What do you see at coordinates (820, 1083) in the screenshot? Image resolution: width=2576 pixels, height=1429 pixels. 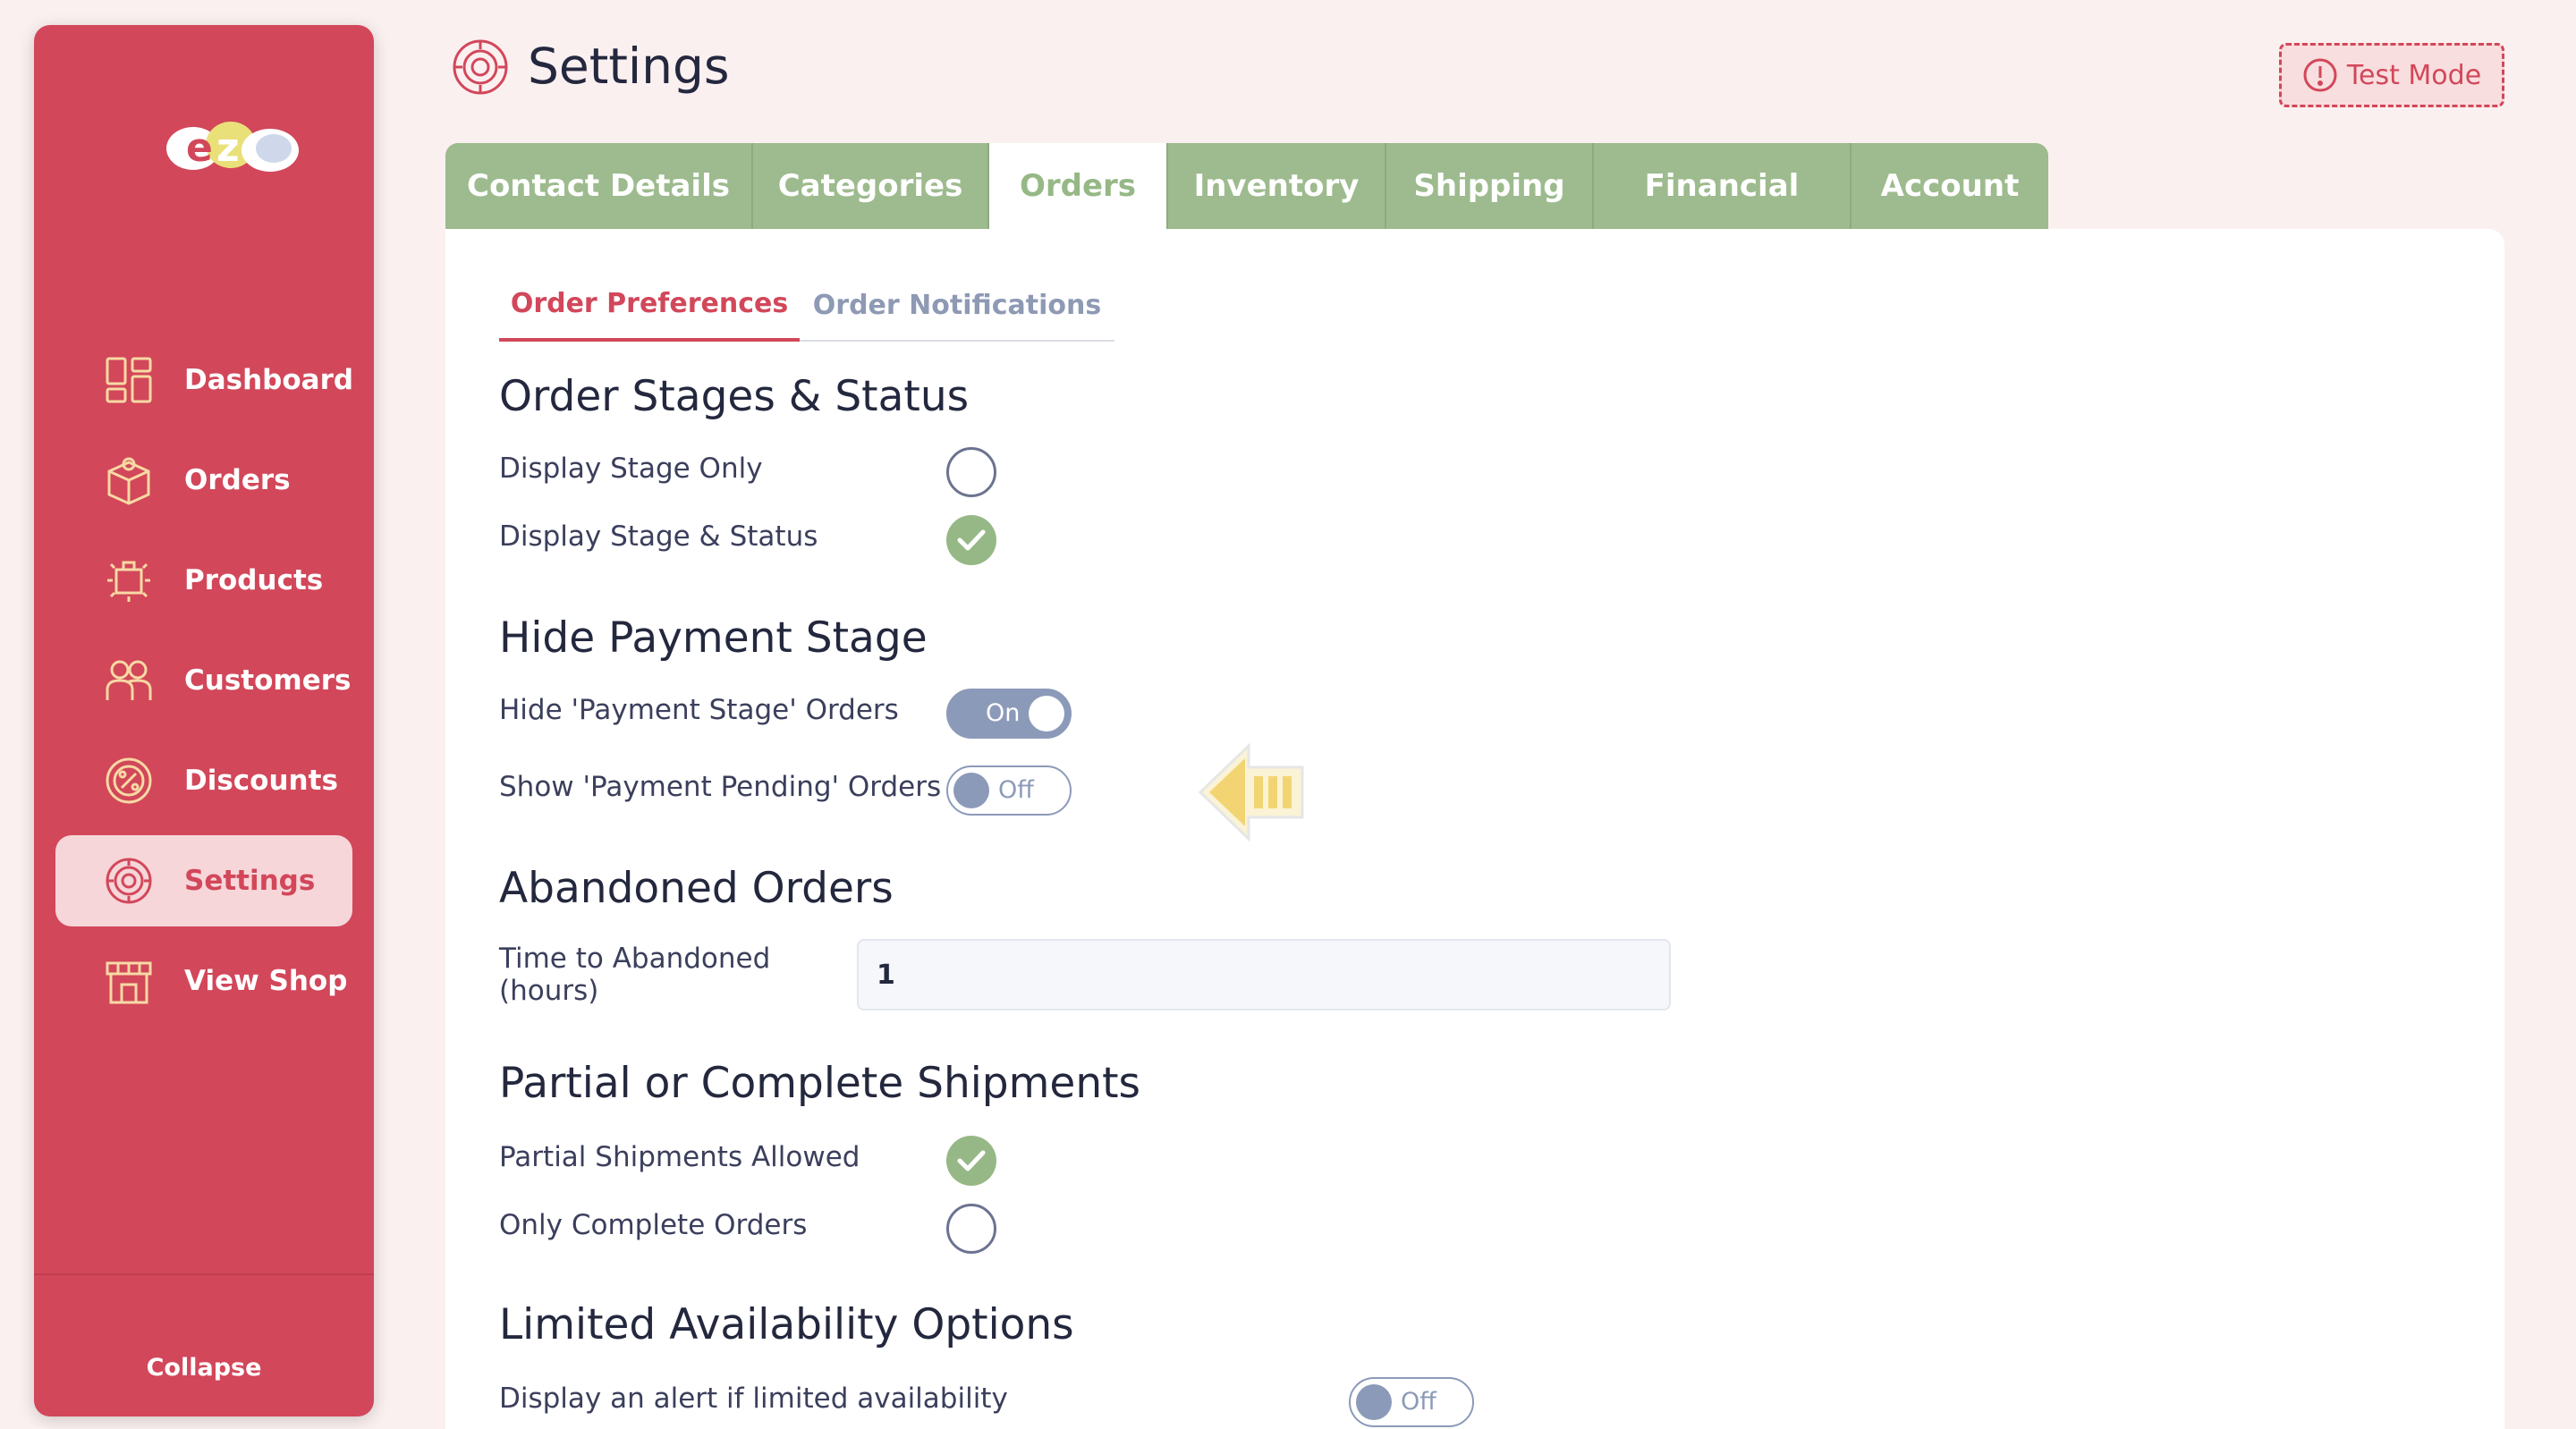 I see `section-title: Partial or Complete Shipments` at bounding box center [820, 1083].